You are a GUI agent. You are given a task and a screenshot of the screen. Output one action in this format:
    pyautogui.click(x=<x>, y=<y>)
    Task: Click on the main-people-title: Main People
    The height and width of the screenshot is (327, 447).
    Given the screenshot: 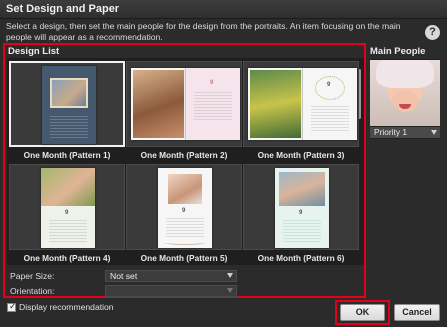 What is the action you would take?
    pyautogui.click(x=398, y=51)
    